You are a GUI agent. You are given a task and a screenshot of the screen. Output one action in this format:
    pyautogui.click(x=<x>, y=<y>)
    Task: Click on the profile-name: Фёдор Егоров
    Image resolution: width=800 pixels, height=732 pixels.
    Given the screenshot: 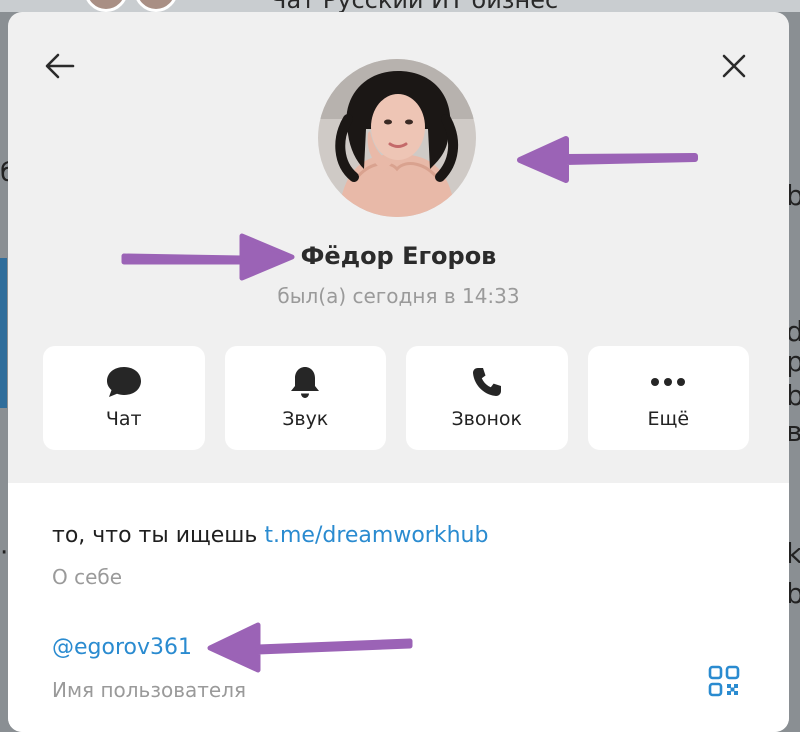 What is the action you would take?
    pyautogui.click(x=398, y=256)
    